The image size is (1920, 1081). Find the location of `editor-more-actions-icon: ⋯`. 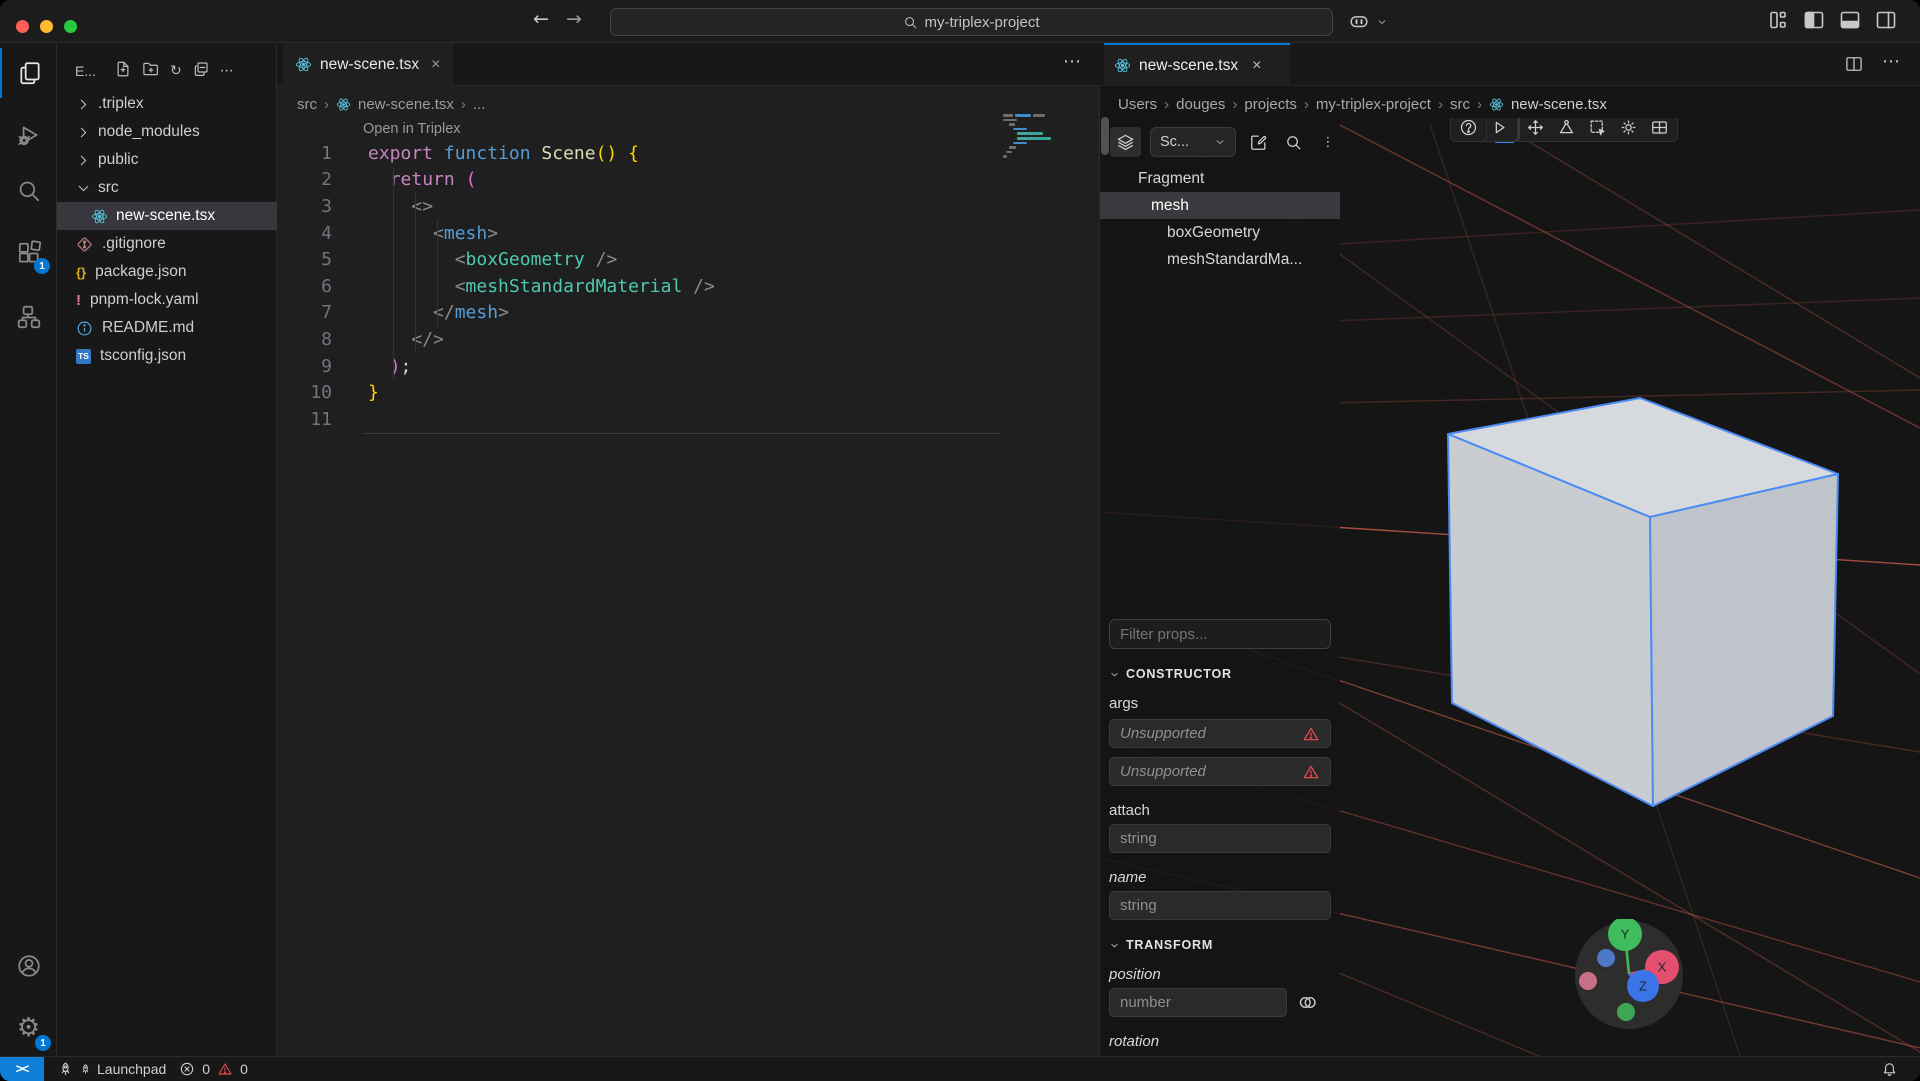

editor-more-actions-icon: ⋯ is located at coordinates (1072, 62).